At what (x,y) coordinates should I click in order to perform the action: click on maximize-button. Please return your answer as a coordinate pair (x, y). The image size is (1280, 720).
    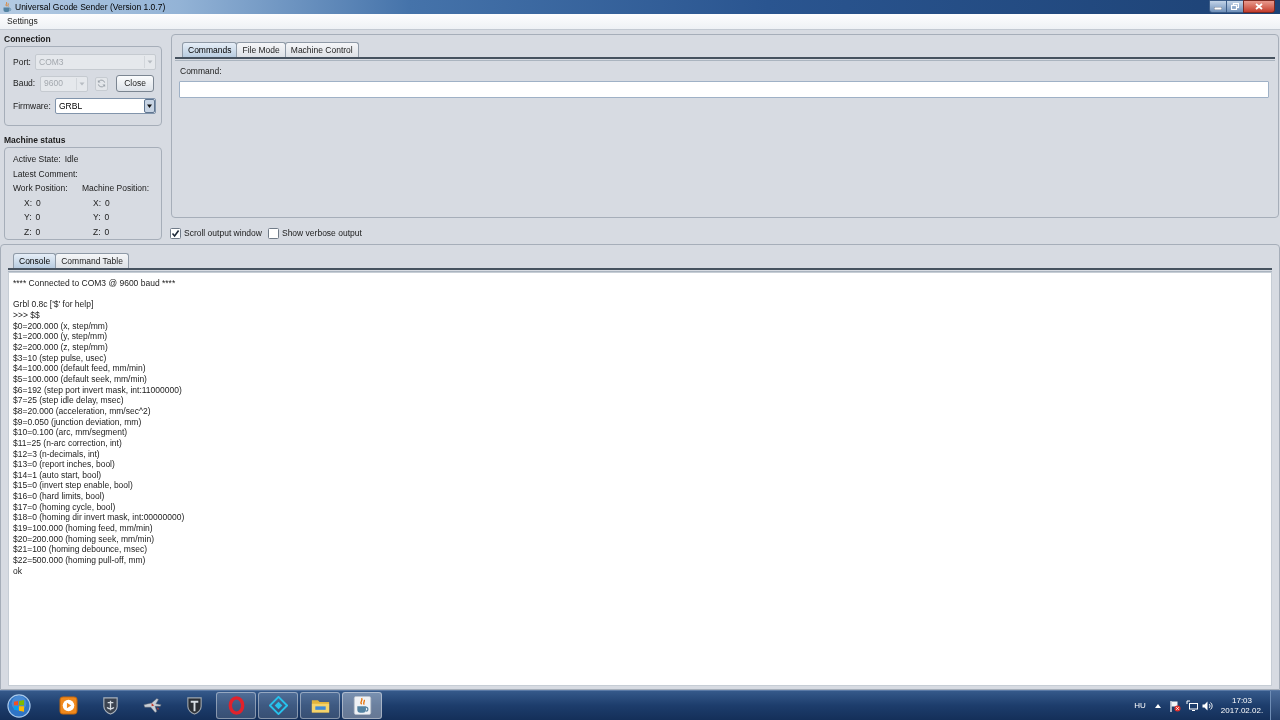
    Looking at the image, I should click on (1235, 6).